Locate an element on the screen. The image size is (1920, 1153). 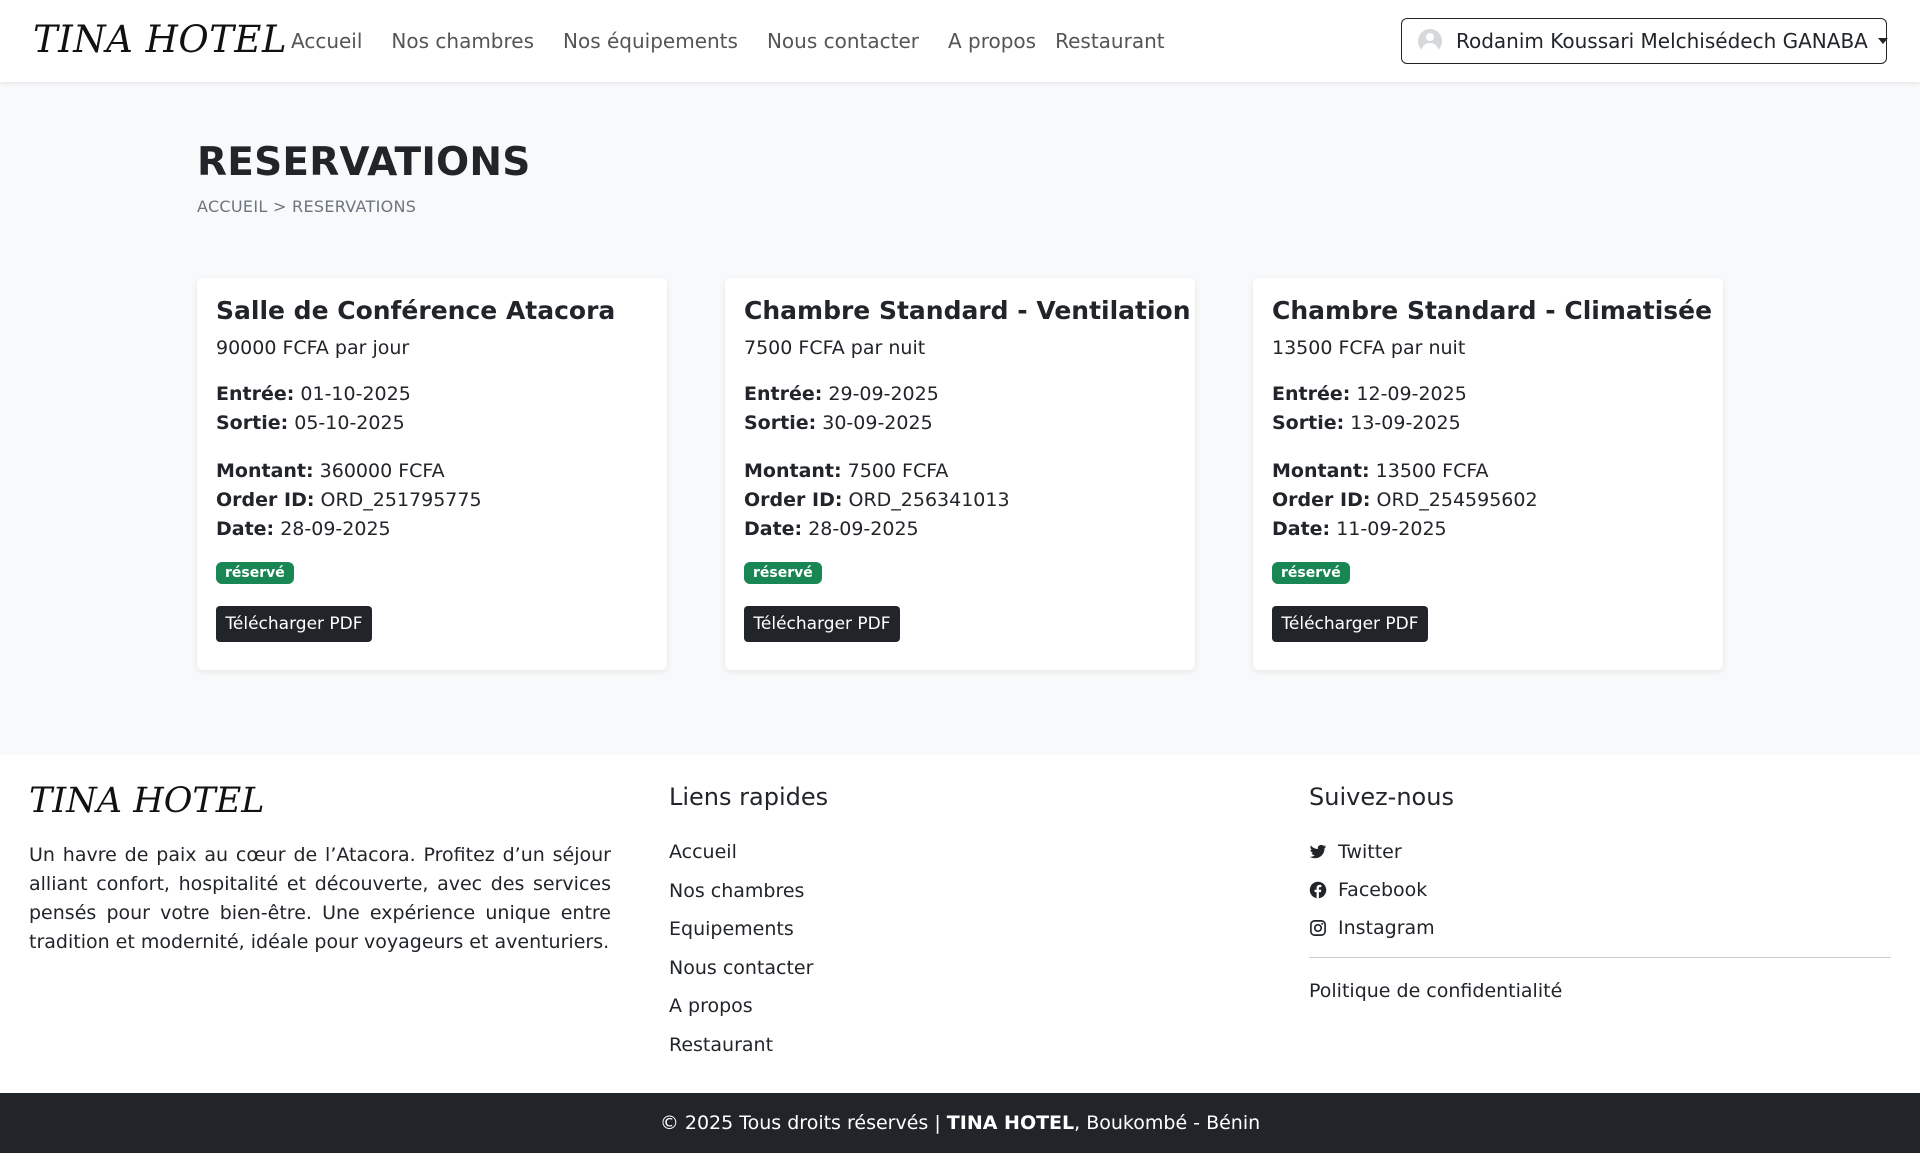
card-price: 13500 FCFA par nuit is located at coordinates (1369, 348).